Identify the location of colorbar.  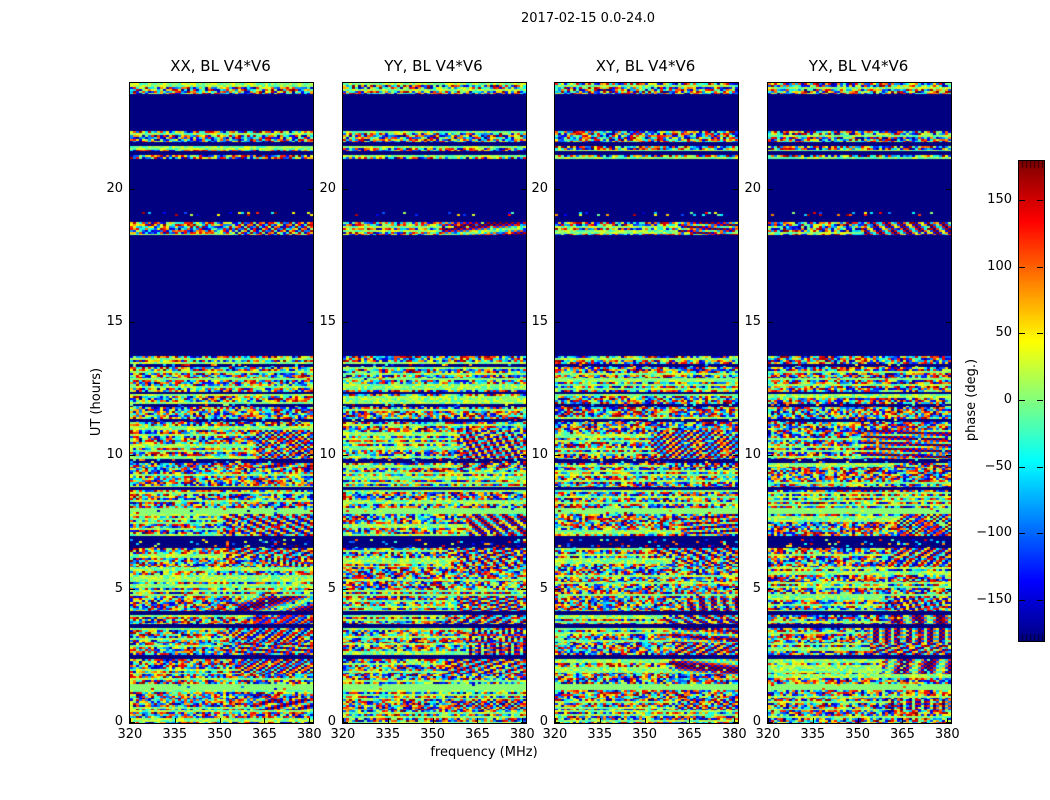
(1031, 401).